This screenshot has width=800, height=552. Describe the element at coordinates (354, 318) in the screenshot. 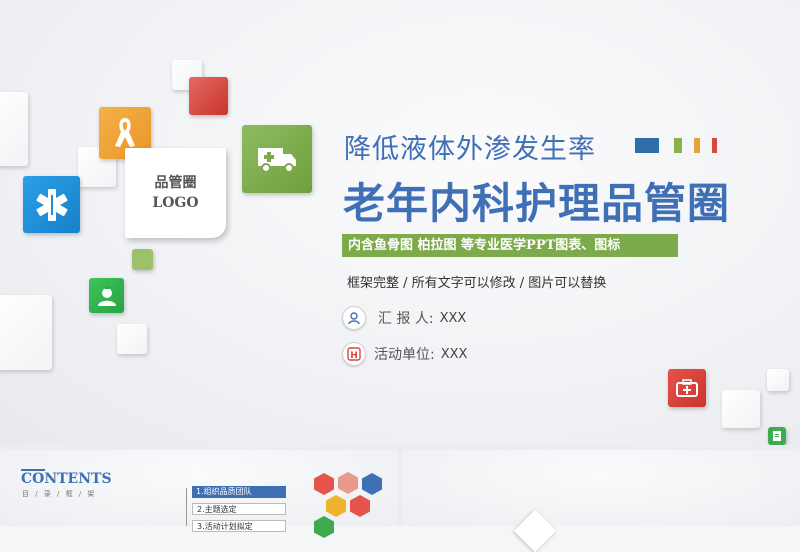

I see `nurse-avatar-icon` at that location.